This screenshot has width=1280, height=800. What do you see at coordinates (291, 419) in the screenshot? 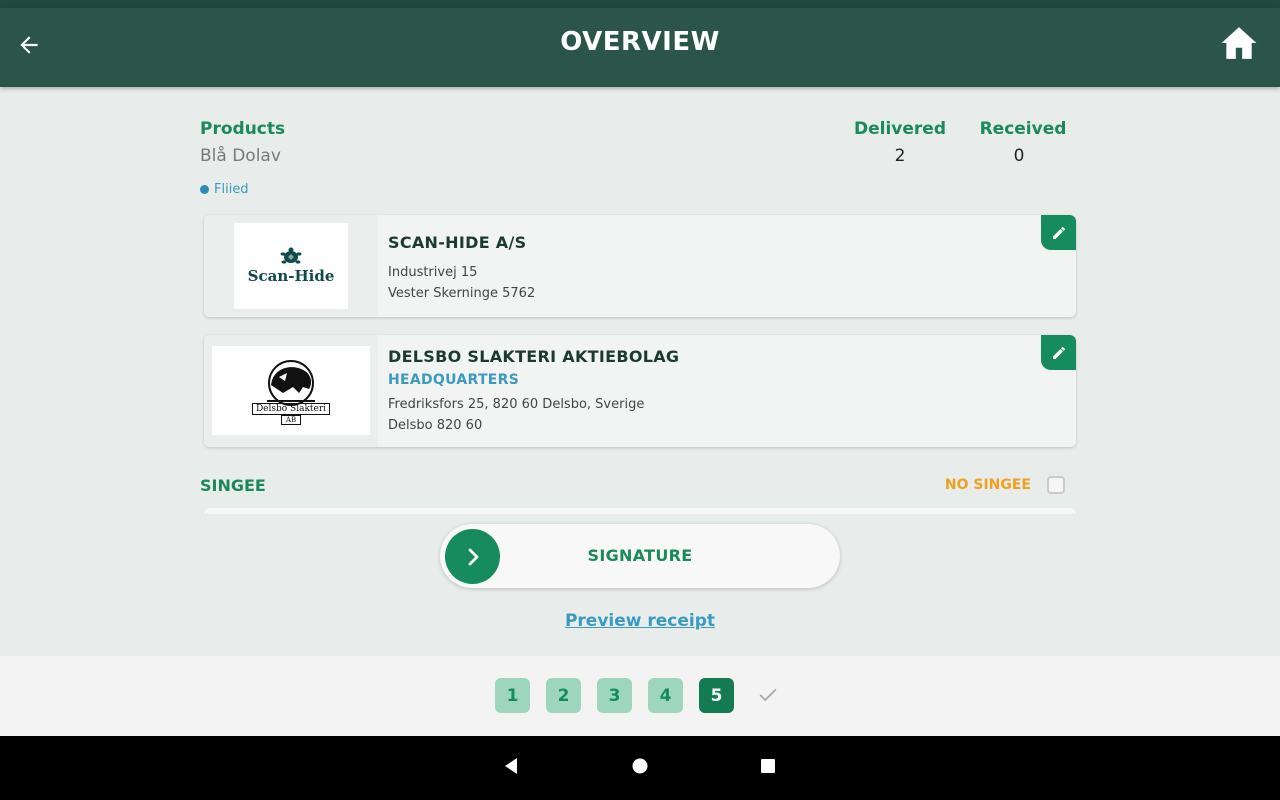
I see `delsbo-logo-subtext: AB` at bounding box center [291, 419].